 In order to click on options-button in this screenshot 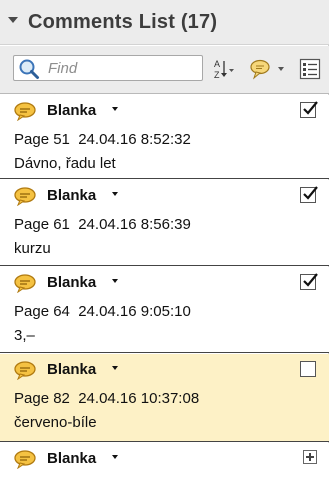, I will do `click(310, 69)`.